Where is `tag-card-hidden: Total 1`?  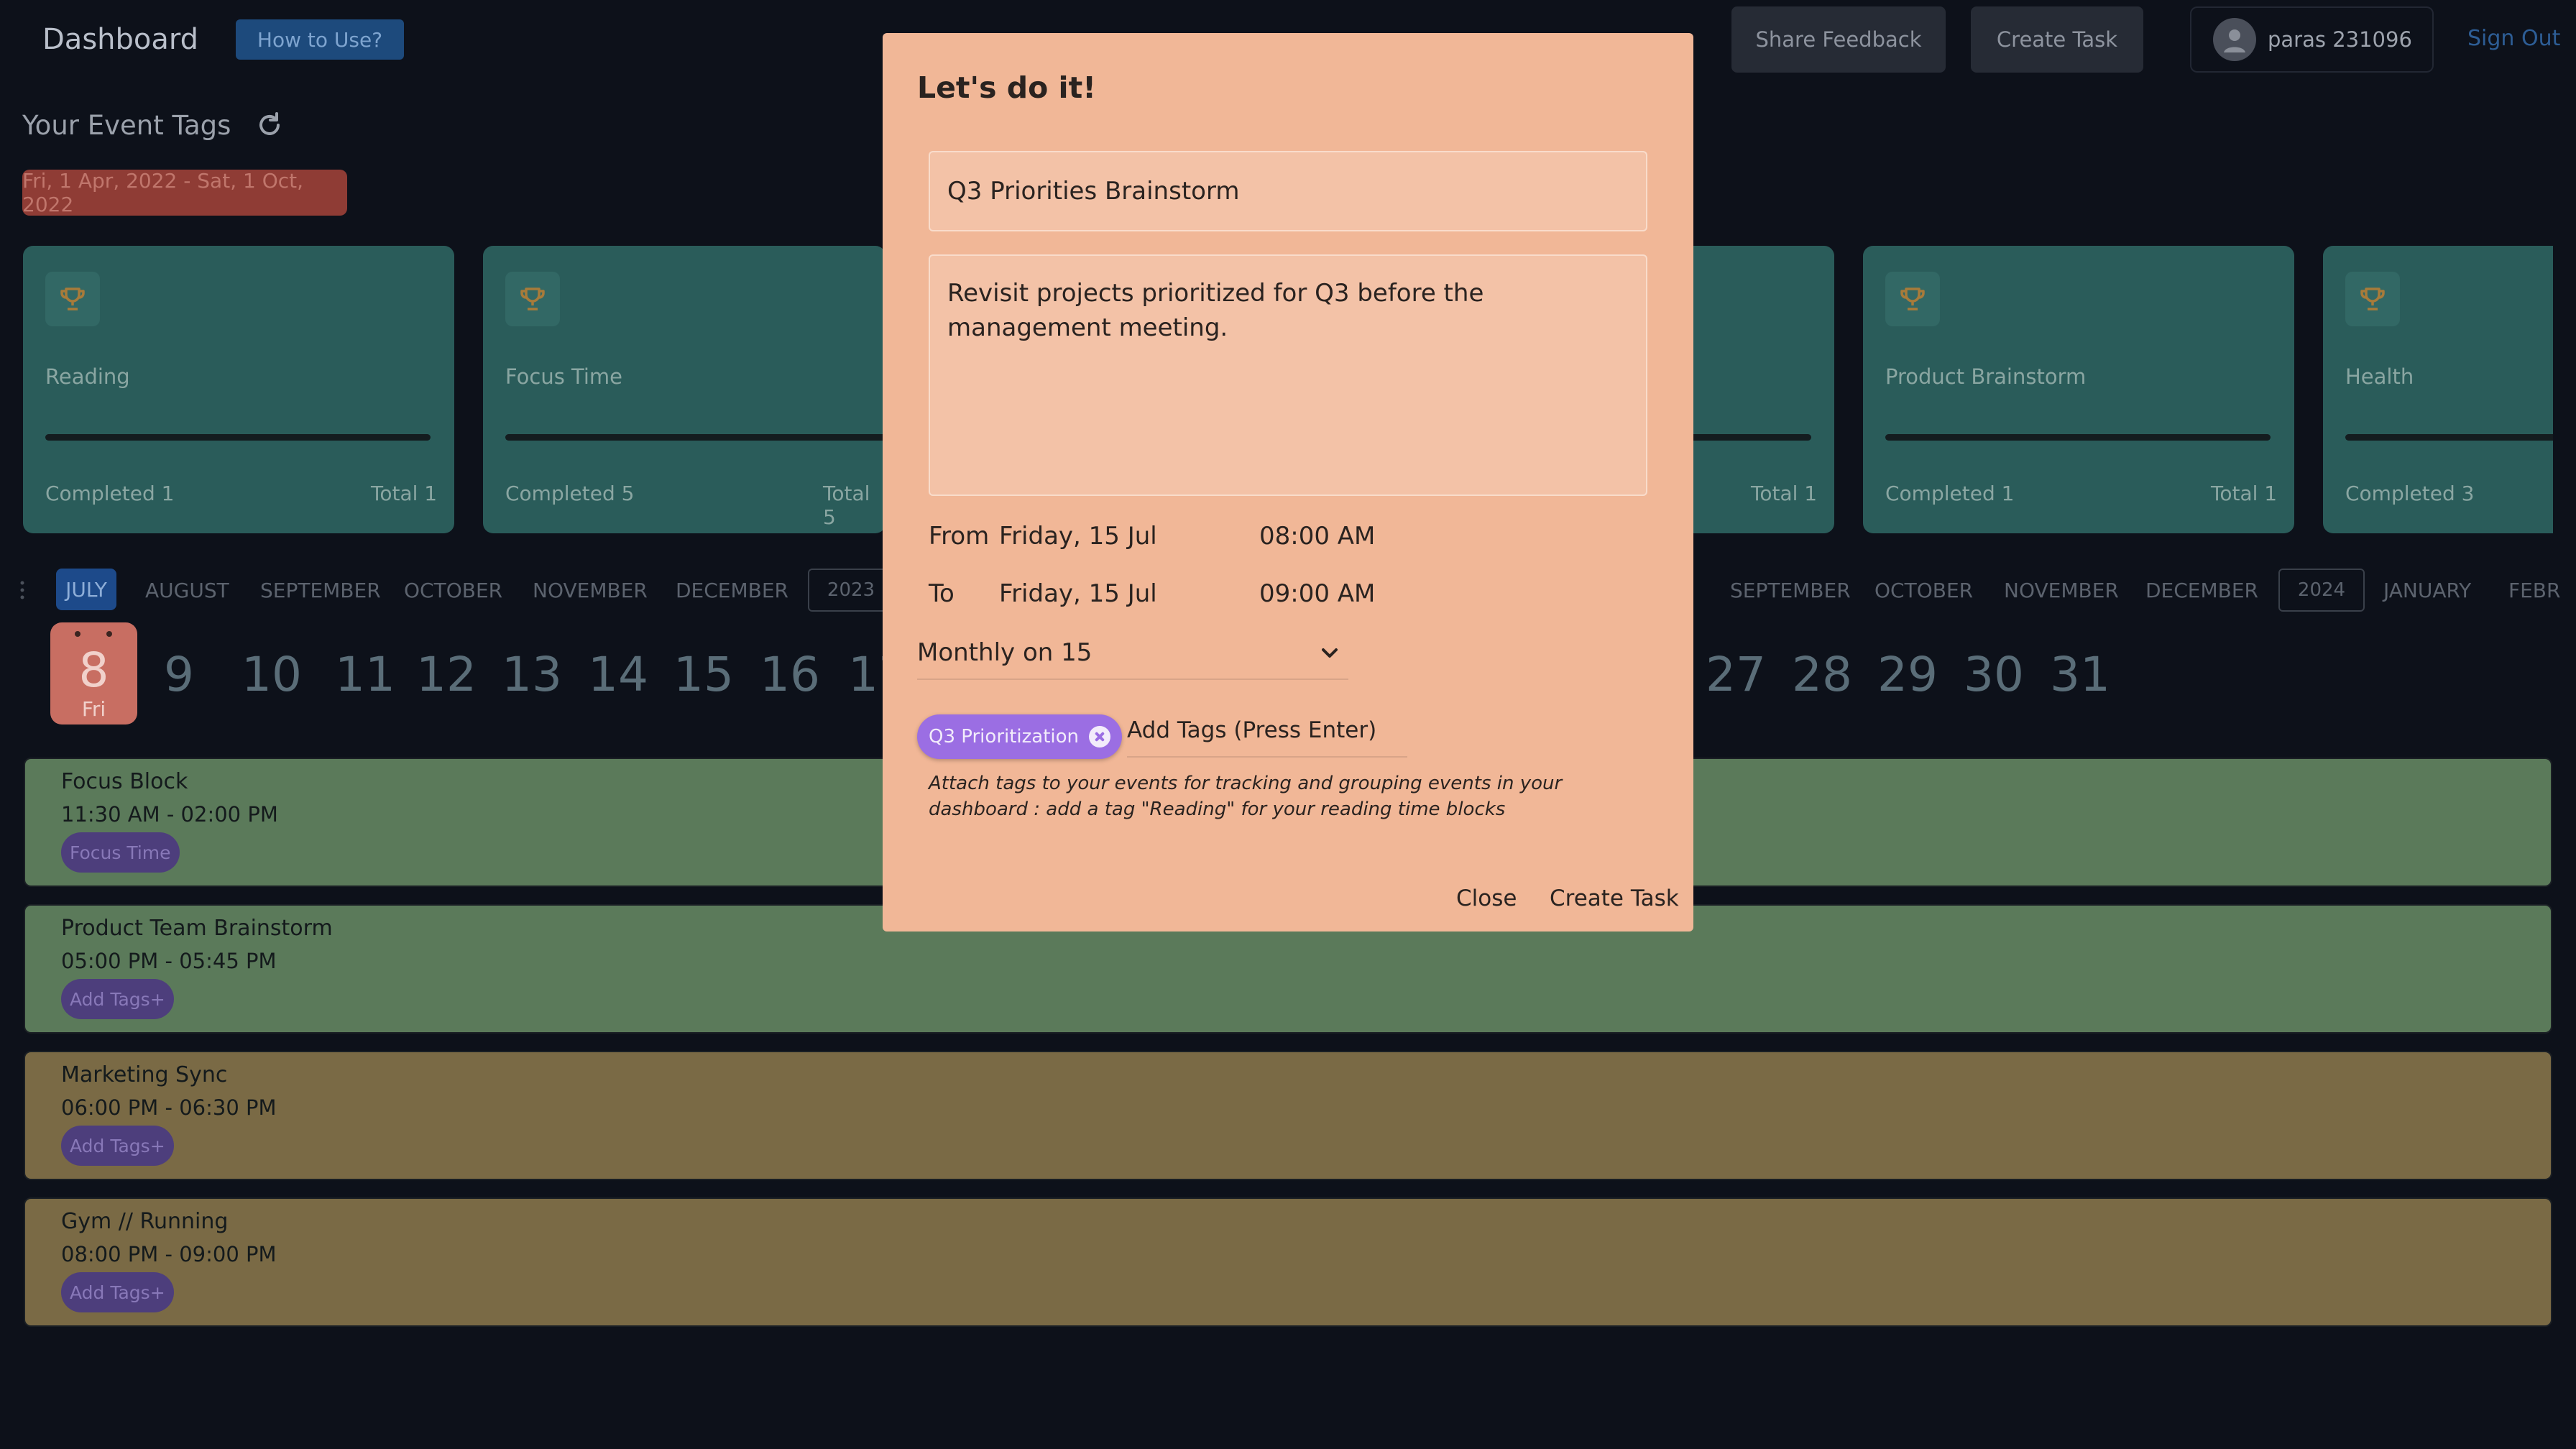
tag-card-hidden: Total 1 is located at coordinates (1758, 389).